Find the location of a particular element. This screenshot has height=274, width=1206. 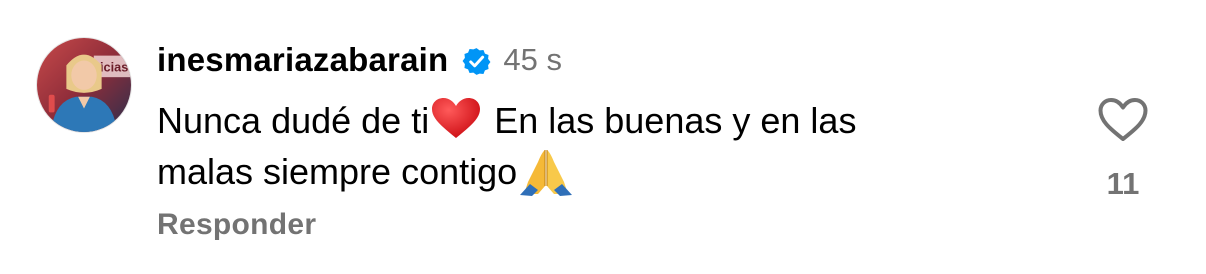

comment-header: inesmariazabarain 45 s is located at coordinates (359, 60).